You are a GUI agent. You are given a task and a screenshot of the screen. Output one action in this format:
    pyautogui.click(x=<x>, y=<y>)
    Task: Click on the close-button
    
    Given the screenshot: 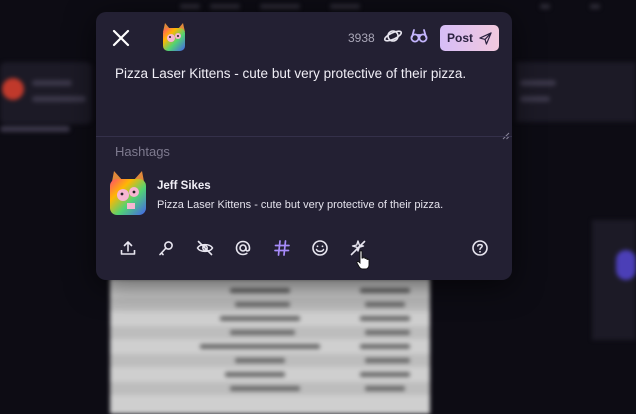 What is the action you would take?
    pyautogui.click(x=121, y=38)
    